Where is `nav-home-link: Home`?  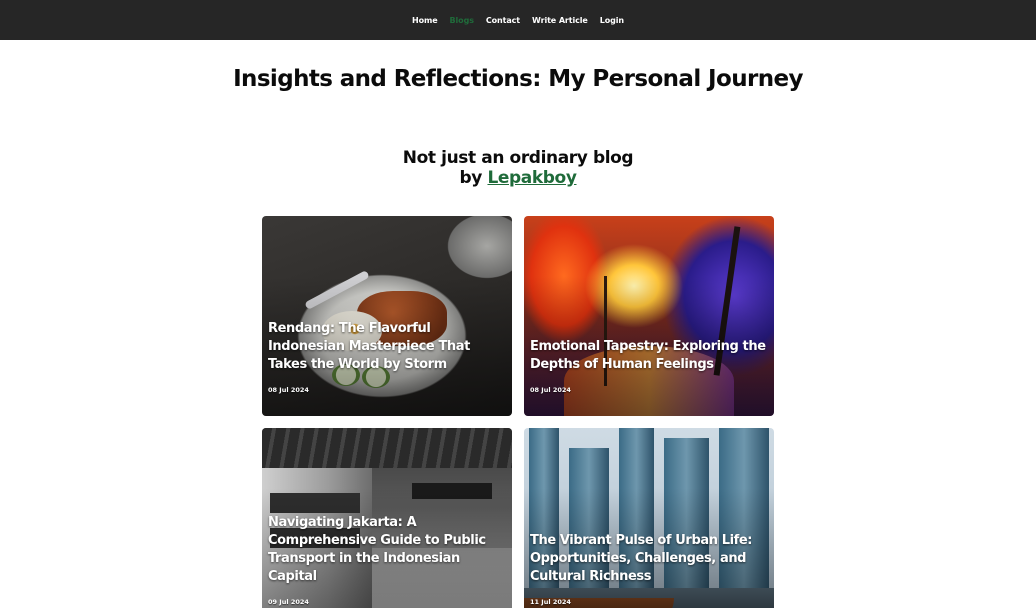 nav-home-link: Home is located at coordinates (425, 20).